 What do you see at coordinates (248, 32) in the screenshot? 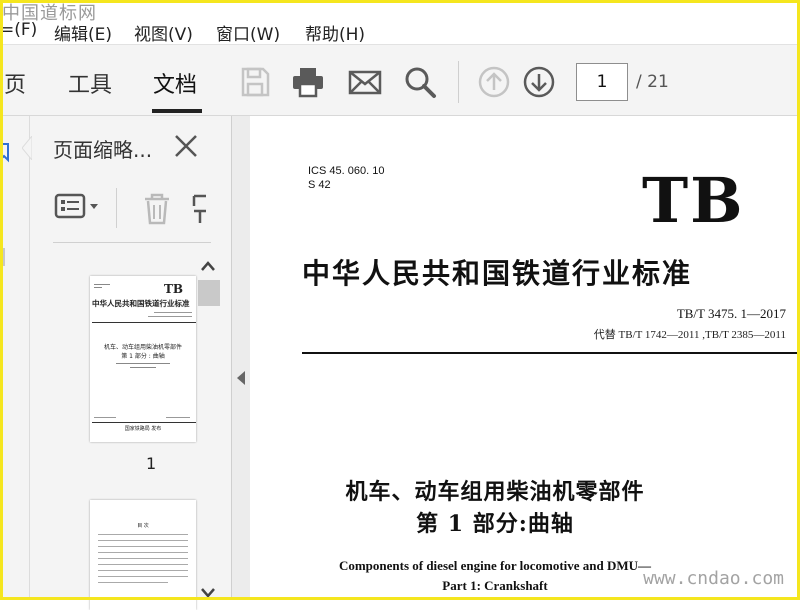
I see `menu-window: 窗口(W)` at bounding box center [248, 32].